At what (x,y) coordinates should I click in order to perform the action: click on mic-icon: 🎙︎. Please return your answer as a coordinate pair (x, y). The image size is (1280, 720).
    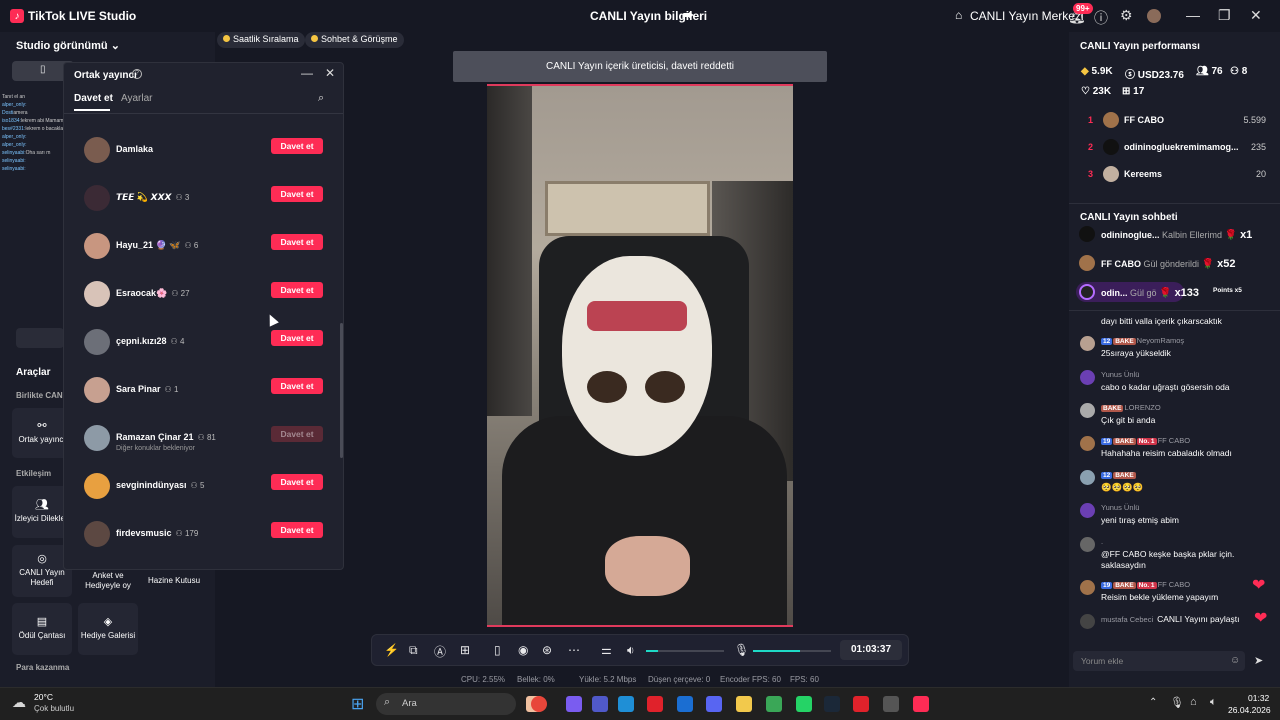
    Looking at the image, I should click on (741, 650).